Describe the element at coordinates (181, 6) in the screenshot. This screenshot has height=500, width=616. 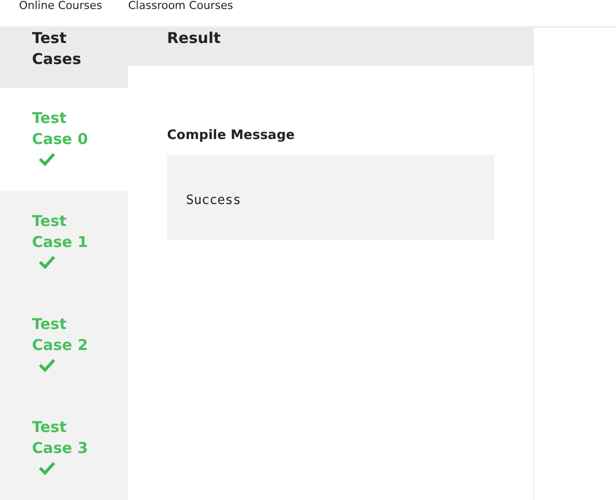
I see `nav-link: Classroom Courses` at that location.